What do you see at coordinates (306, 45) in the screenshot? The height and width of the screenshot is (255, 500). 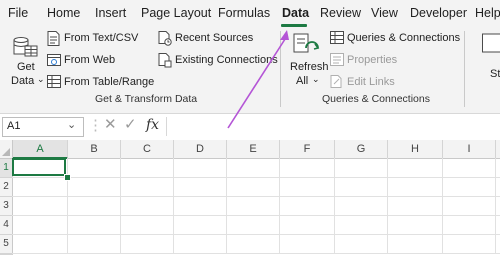 I see `refresh-icon` at bounding box center [306, 45].